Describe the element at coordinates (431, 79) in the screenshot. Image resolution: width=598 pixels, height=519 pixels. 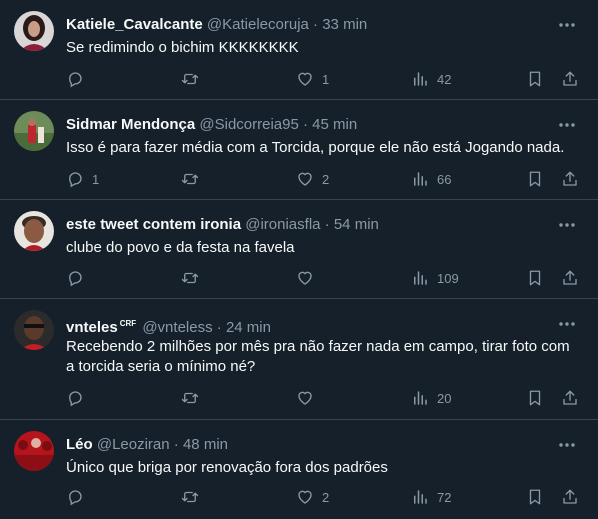
I see `views-button: 42` at that location.